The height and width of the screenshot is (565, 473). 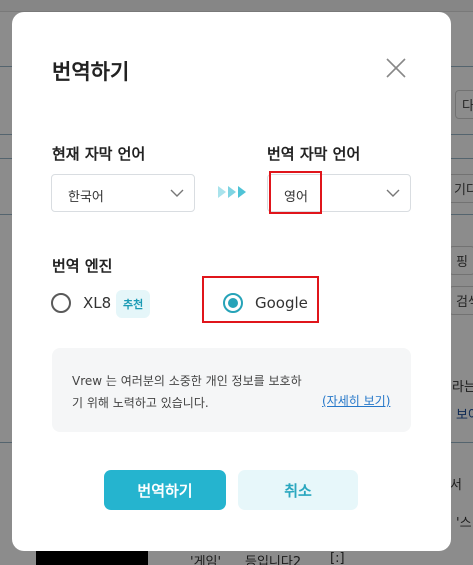 I want to click on engine-label: 번역 엔진, so click(x=82, y=266).